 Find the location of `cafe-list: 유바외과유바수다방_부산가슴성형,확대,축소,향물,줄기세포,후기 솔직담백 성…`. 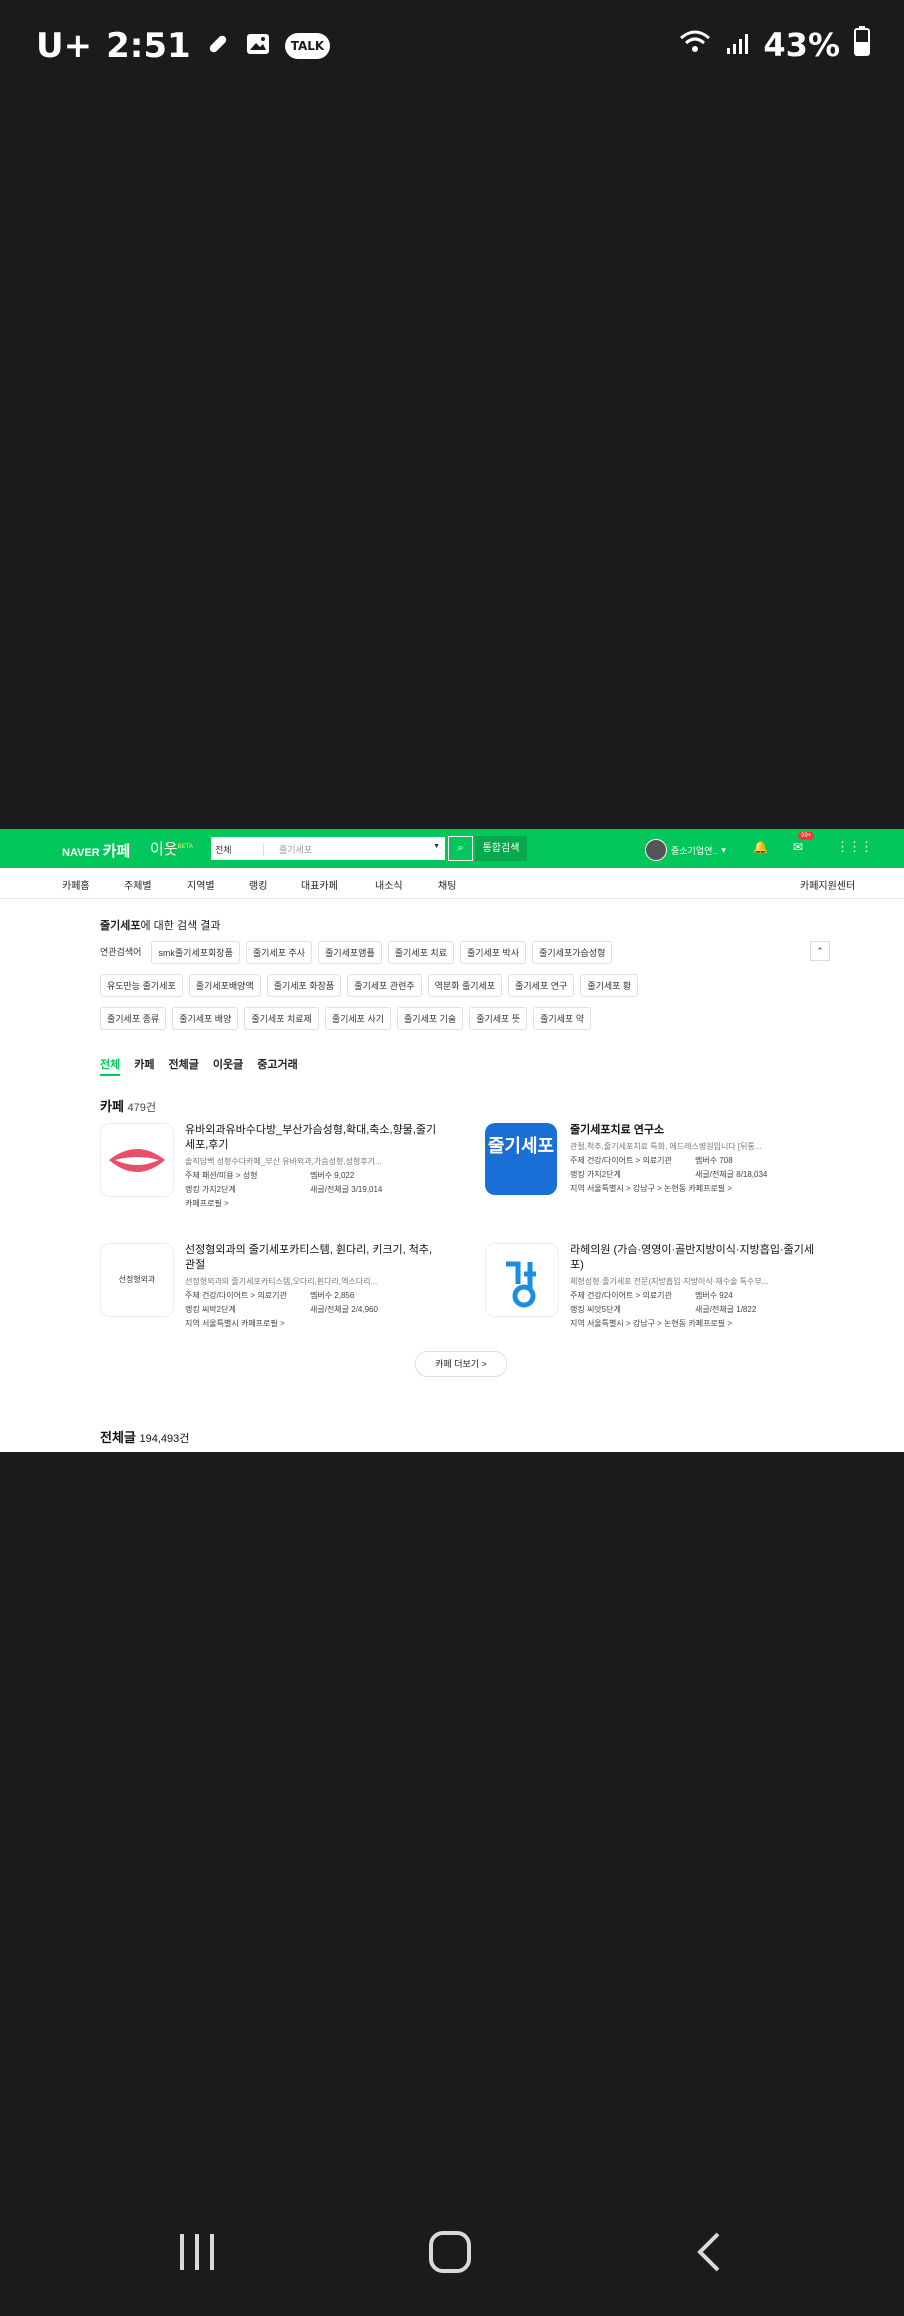

cafe-list: 유바외과유바수다방_부산가슴성형,확대,축소,향물,줄기세포,후기 솔직담백 성… is located at coordinates (465, 1250).